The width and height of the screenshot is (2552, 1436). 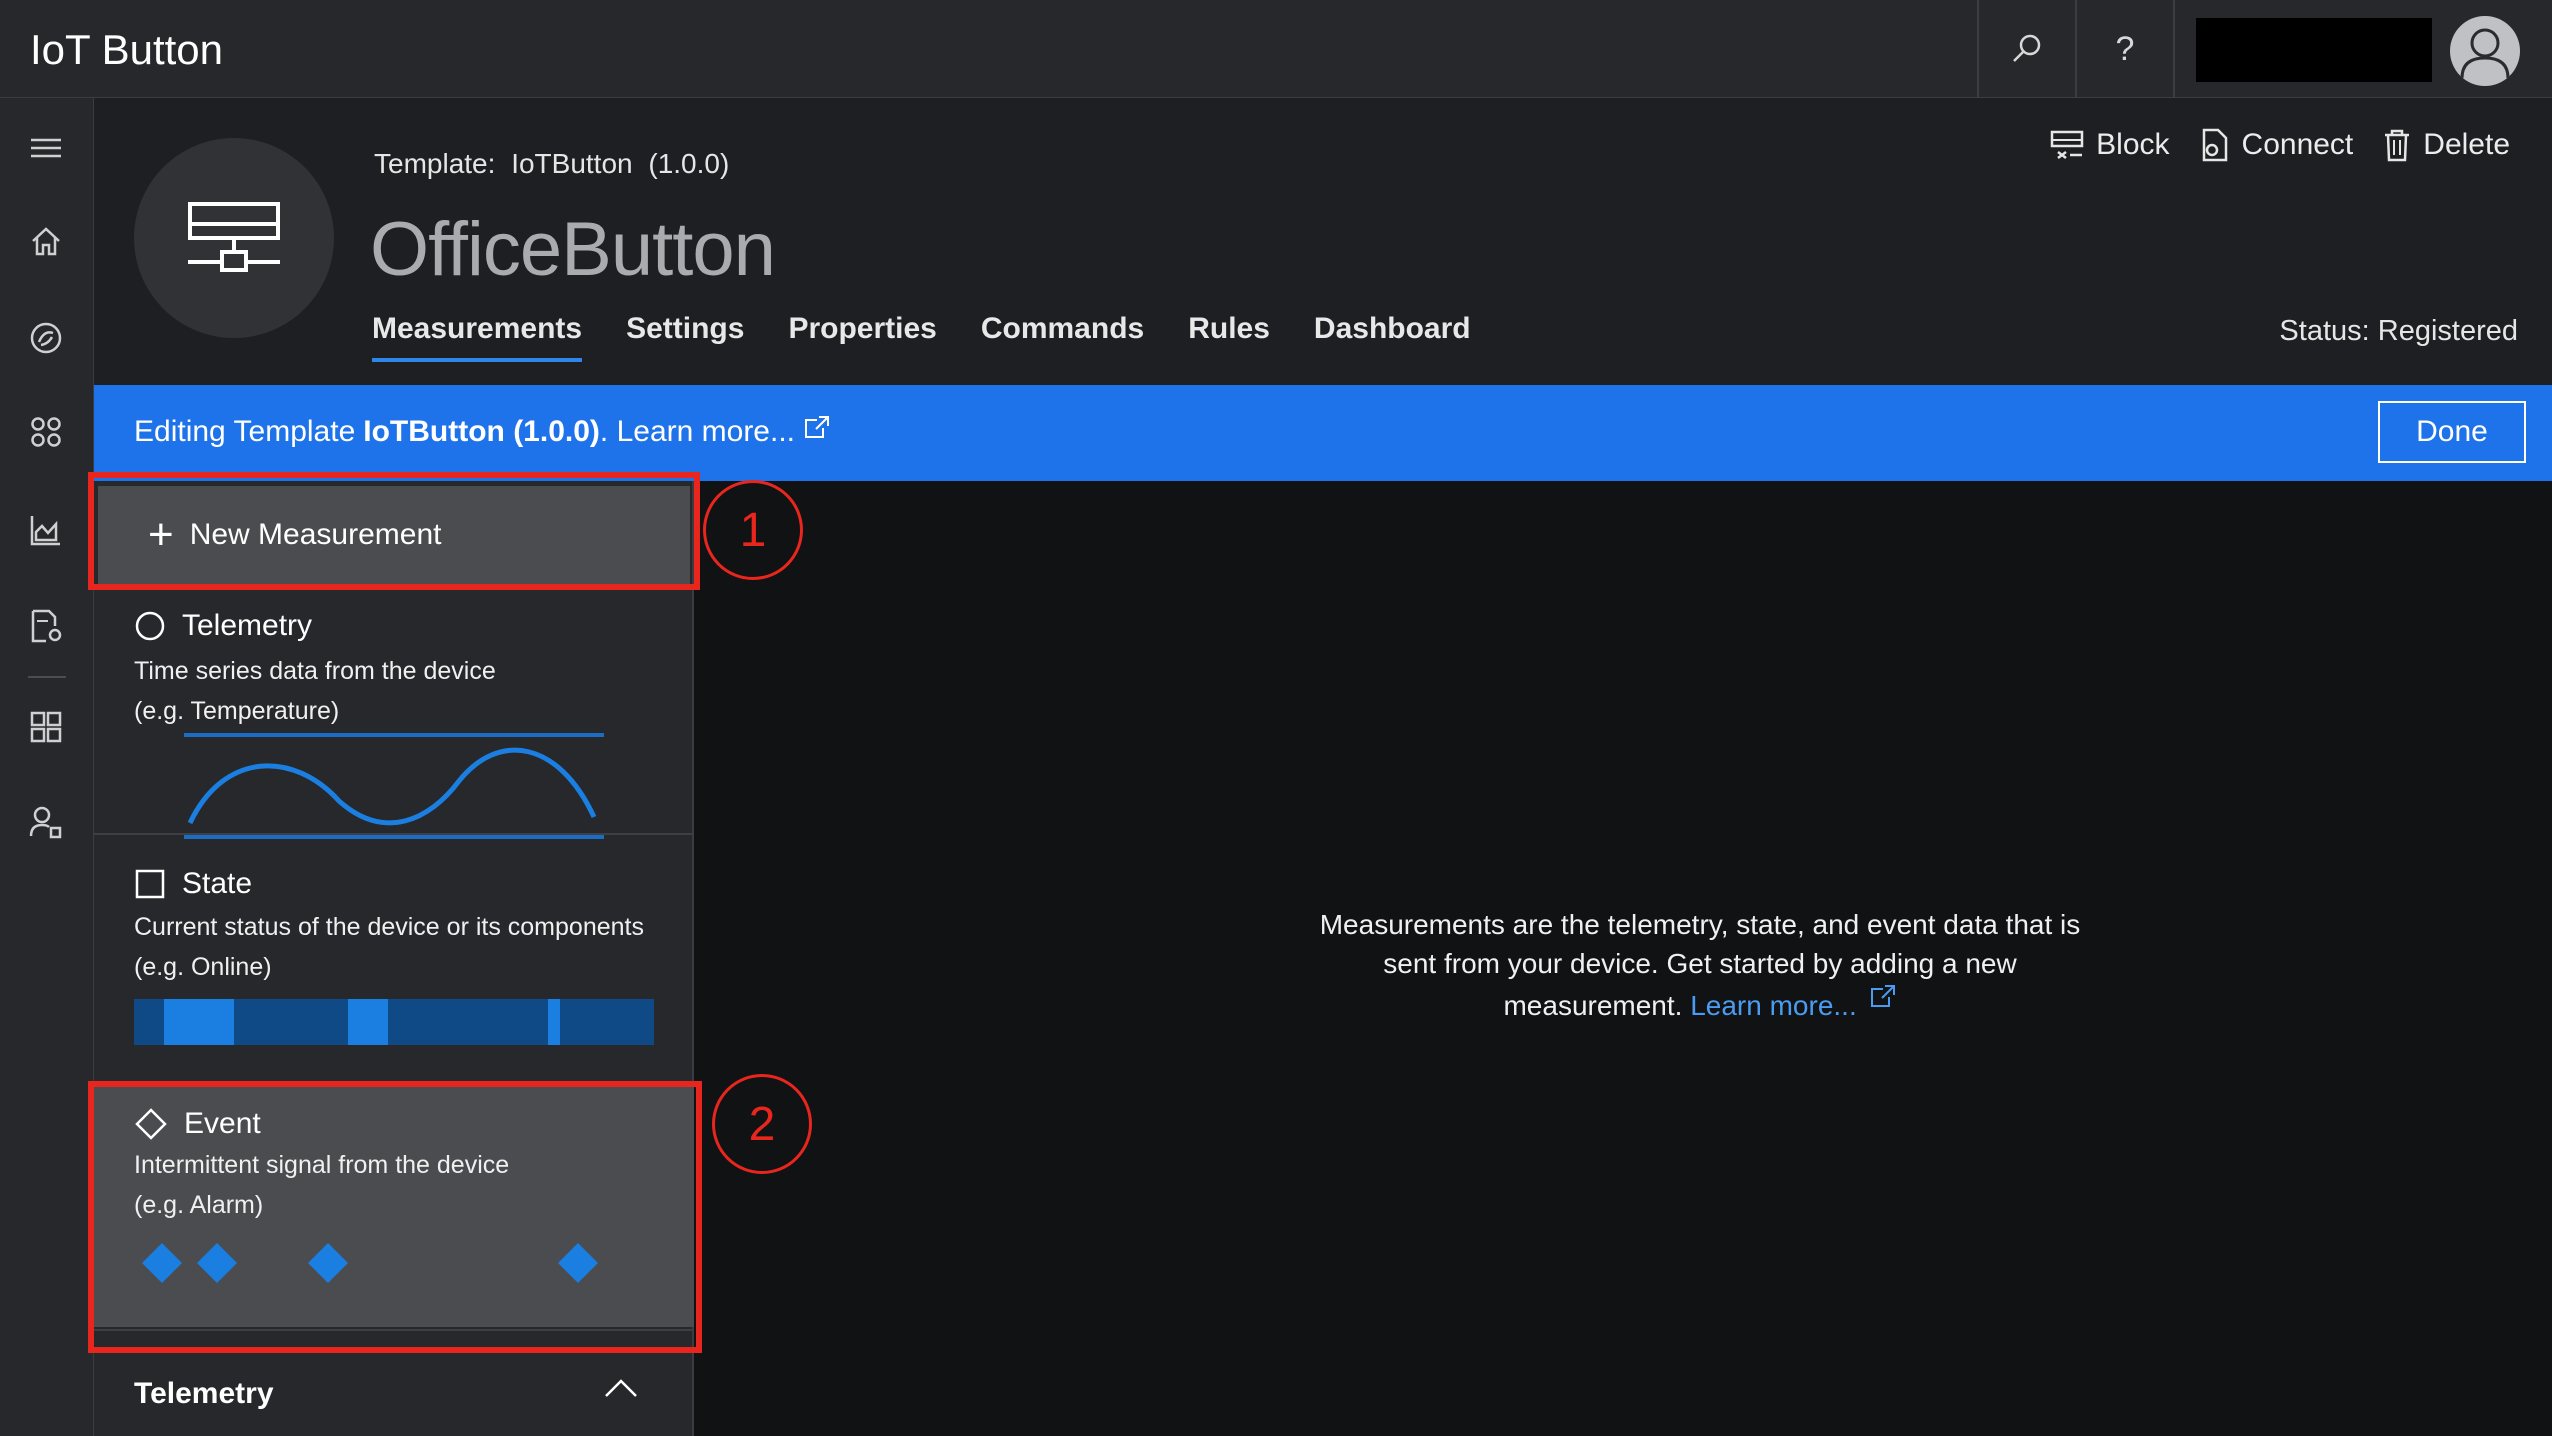 I want to click on nav-menu, so click(x=46, y=148).